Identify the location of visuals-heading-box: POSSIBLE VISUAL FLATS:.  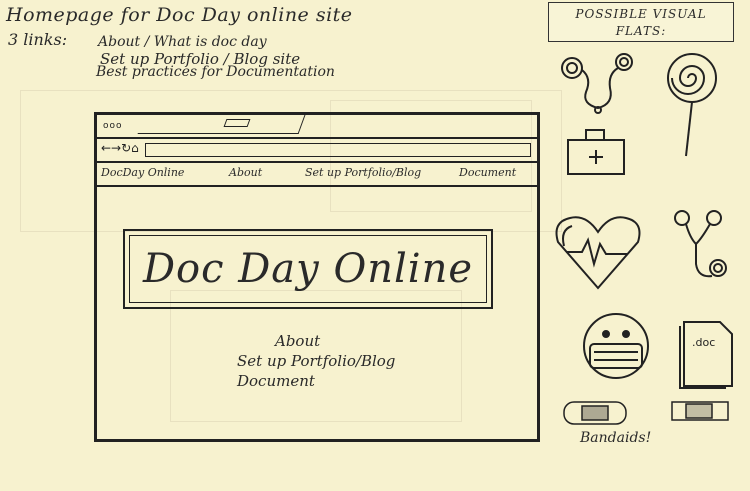
(641, 22).